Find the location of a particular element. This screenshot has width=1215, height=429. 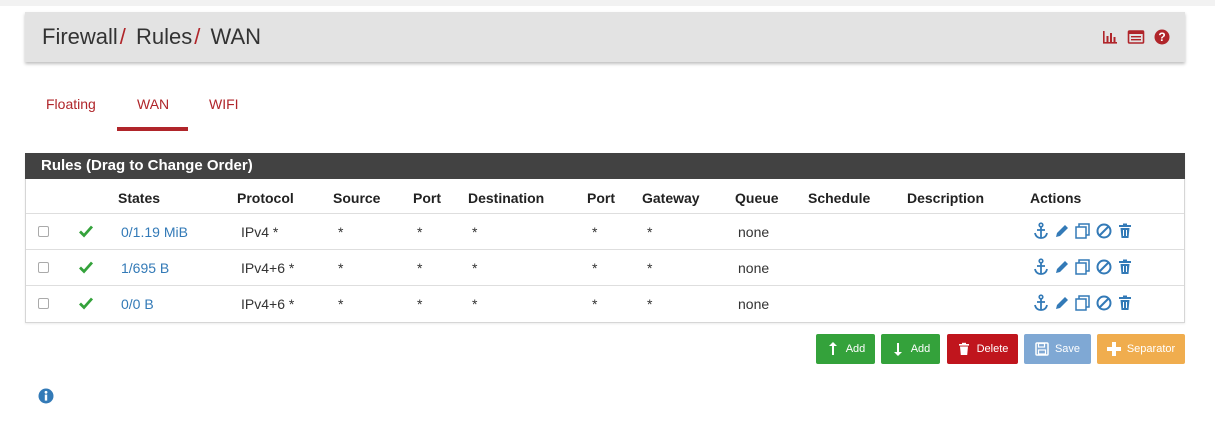

column-header-port: Port is located at coordinates (427, 198).